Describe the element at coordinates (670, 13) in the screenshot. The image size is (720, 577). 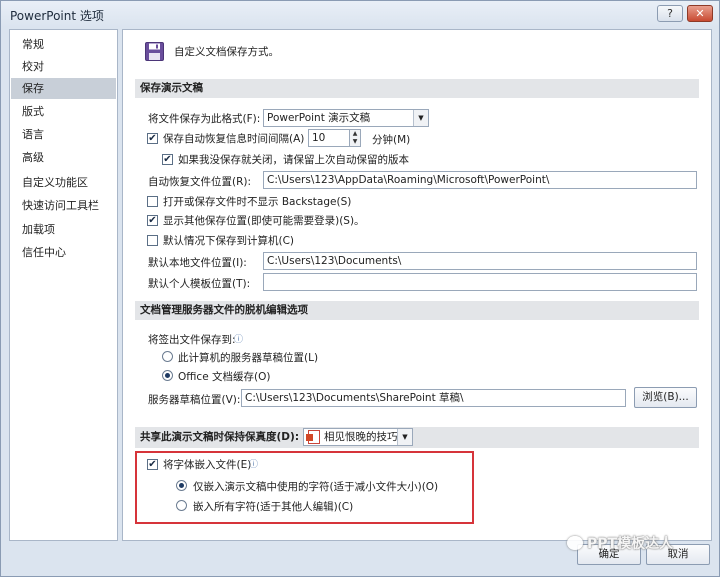
I see `help-button: ?` at that location.